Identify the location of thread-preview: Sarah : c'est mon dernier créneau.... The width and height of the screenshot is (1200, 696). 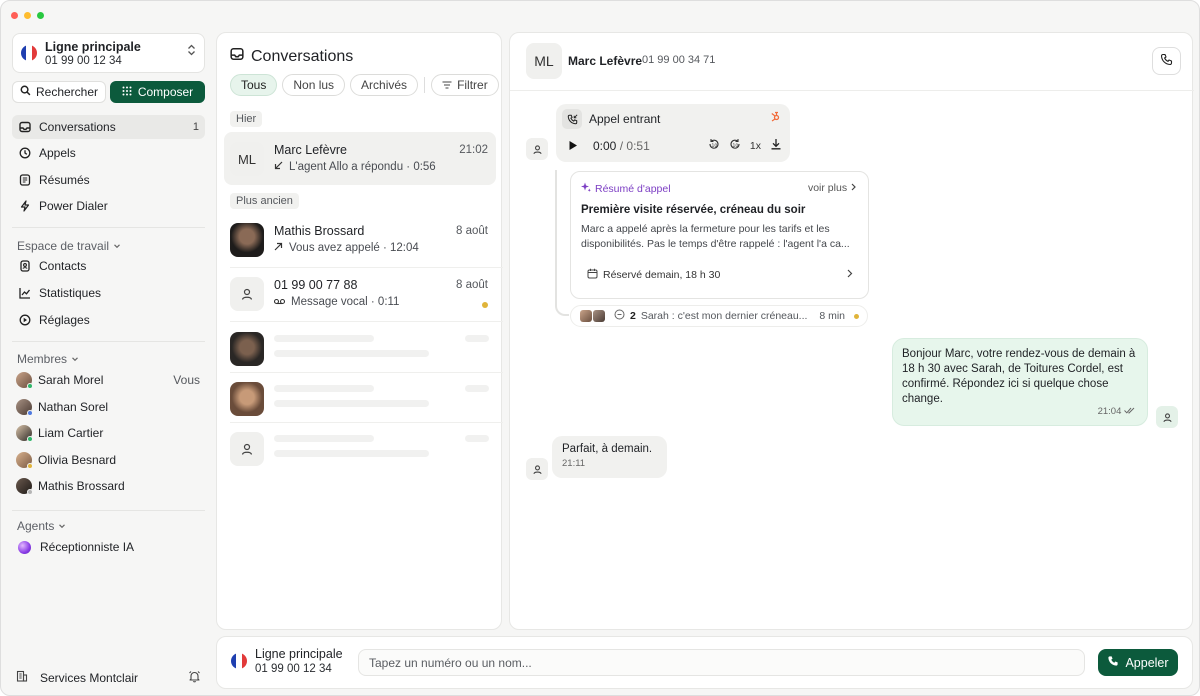
(724, 316).